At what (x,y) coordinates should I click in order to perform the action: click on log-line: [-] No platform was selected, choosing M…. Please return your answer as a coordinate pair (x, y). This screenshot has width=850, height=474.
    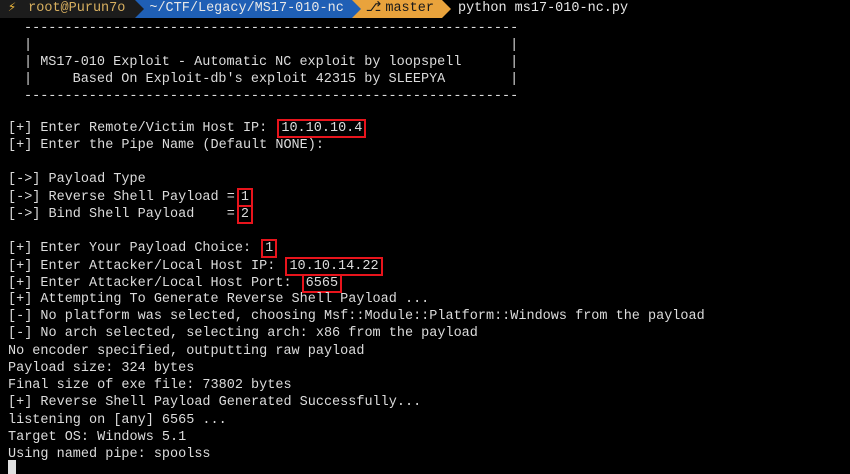
    Looking at the image, I should click on (356, 316).